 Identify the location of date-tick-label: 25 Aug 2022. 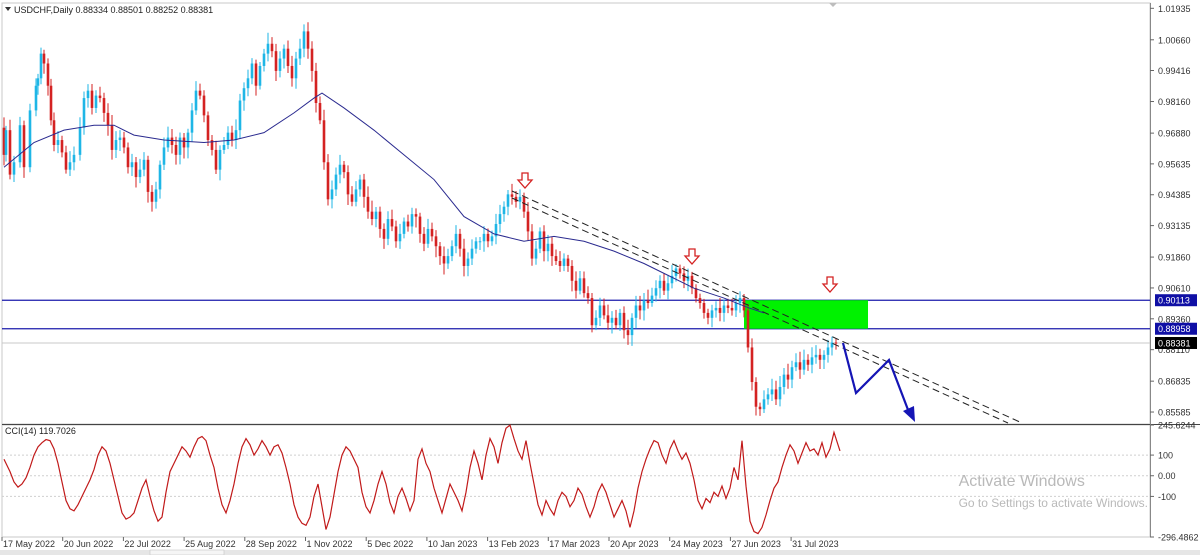
(210, 544).